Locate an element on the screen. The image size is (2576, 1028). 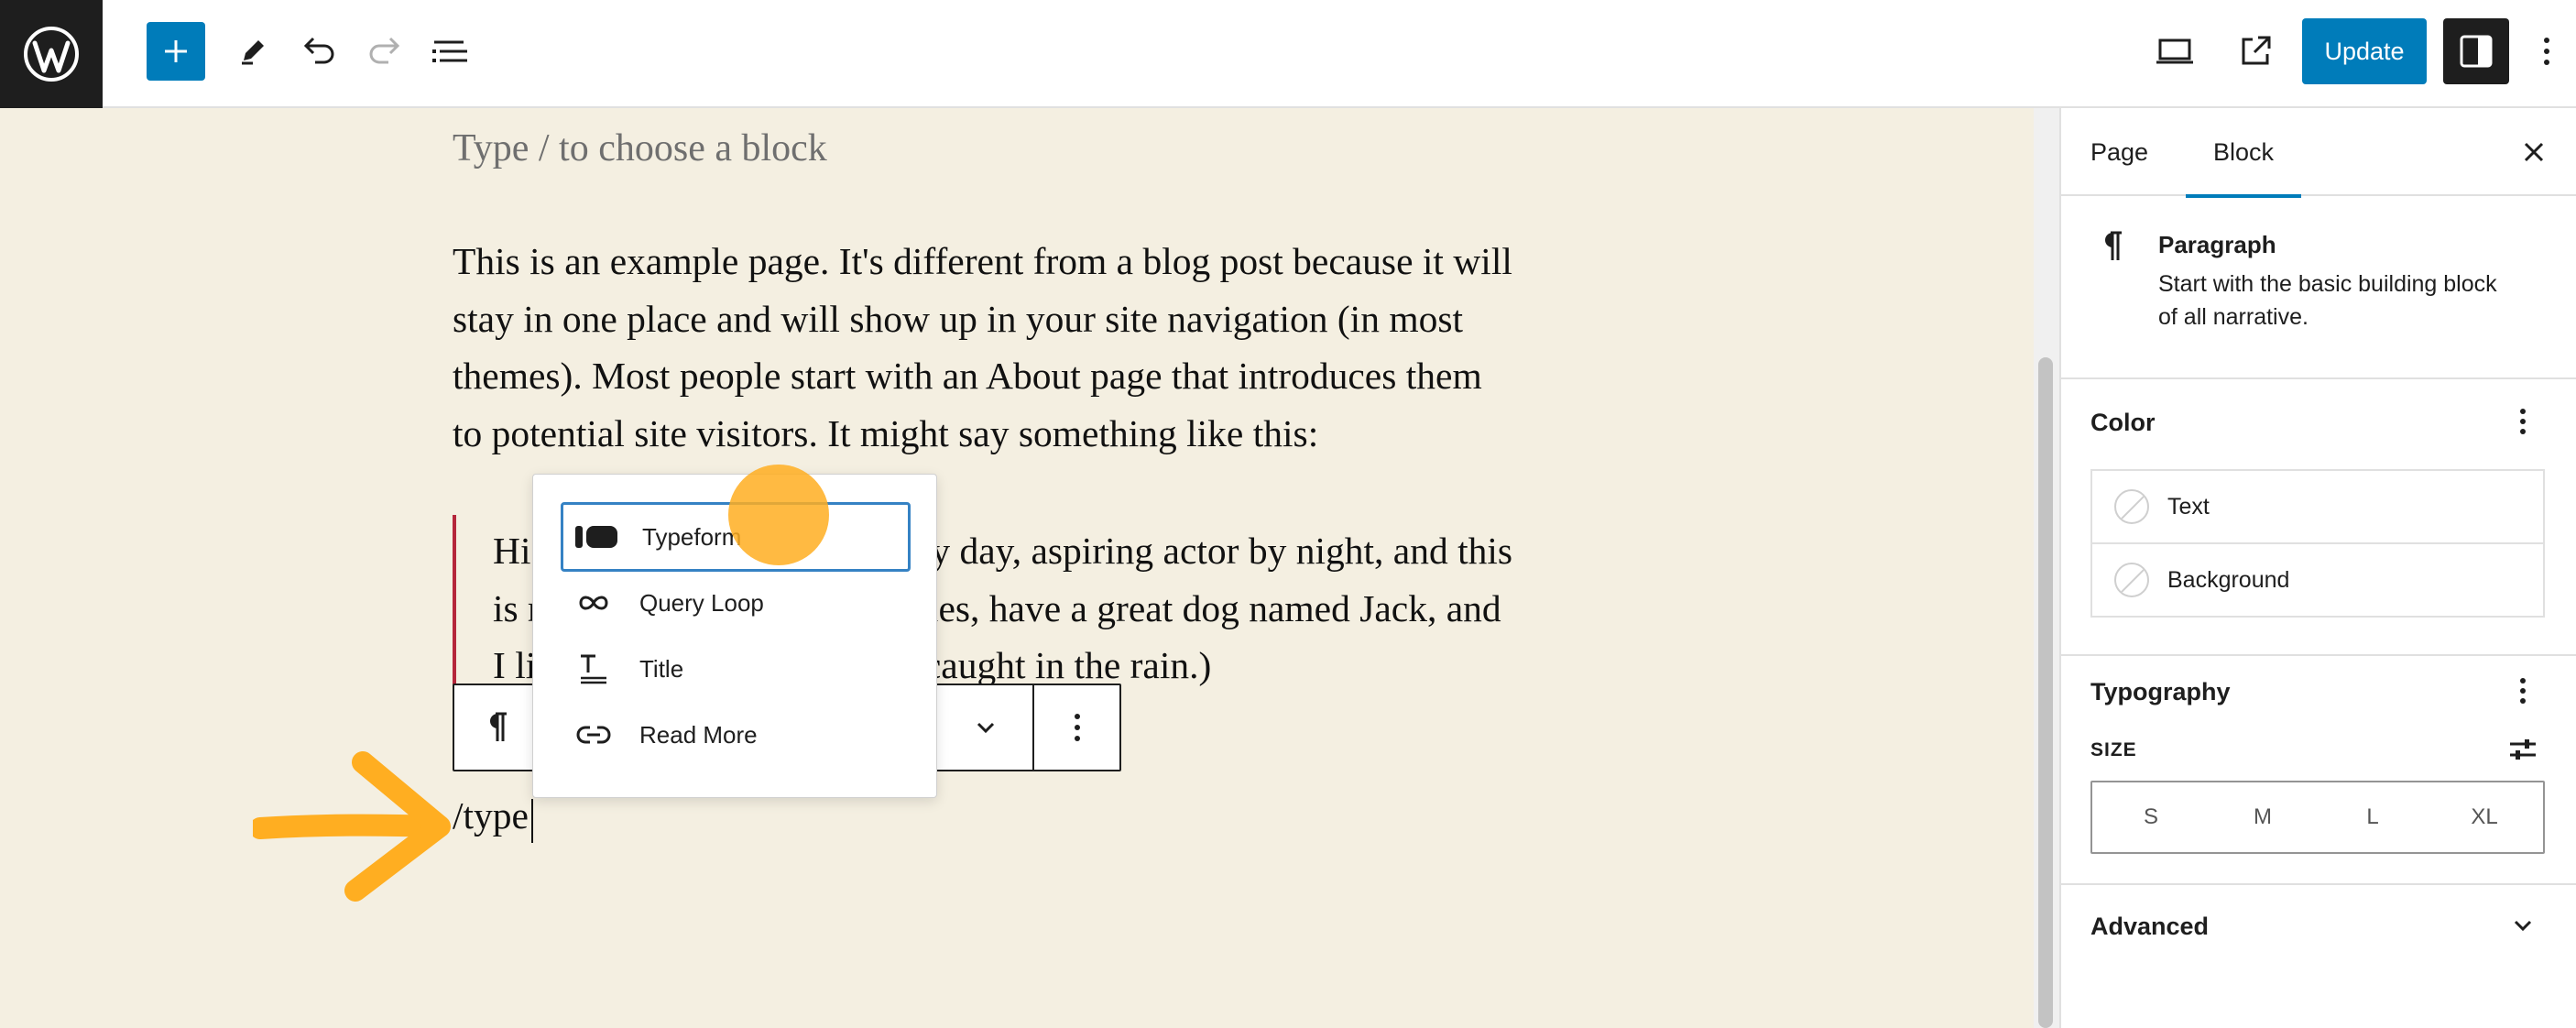
settings-sliders-icon is located at coordinates (2523, 749).